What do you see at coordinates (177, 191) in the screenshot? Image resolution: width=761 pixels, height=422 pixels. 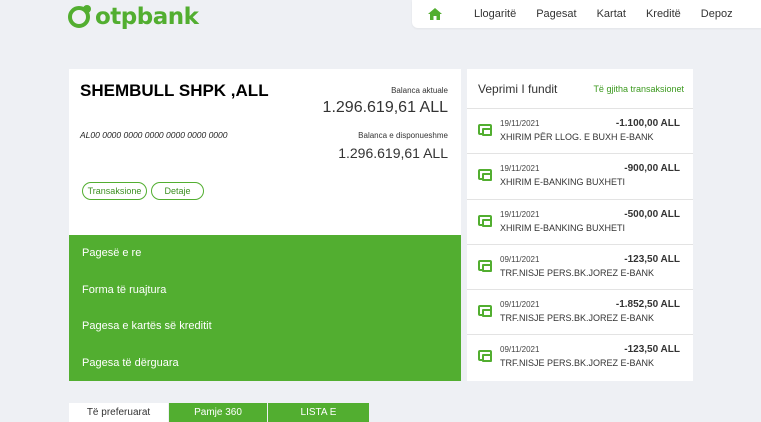 I see `details-button: Detaje` at bounding box center [177, 191].